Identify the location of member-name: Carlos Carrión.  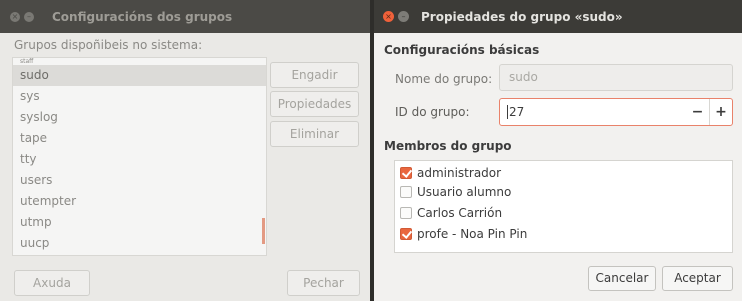
(460, 212).